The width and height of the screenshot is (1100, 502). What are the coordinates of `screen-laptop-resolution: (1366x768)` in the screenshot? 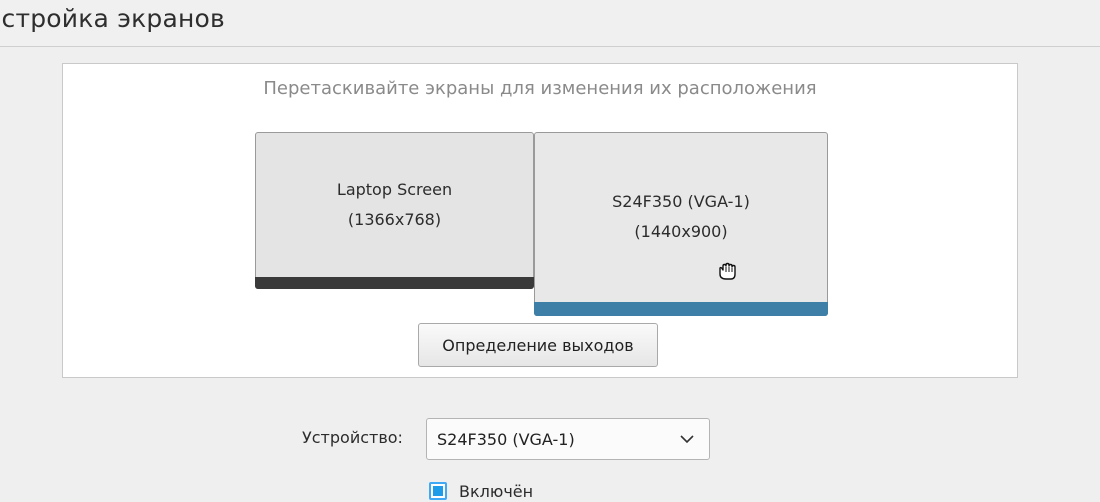 It's located at (394, 219).